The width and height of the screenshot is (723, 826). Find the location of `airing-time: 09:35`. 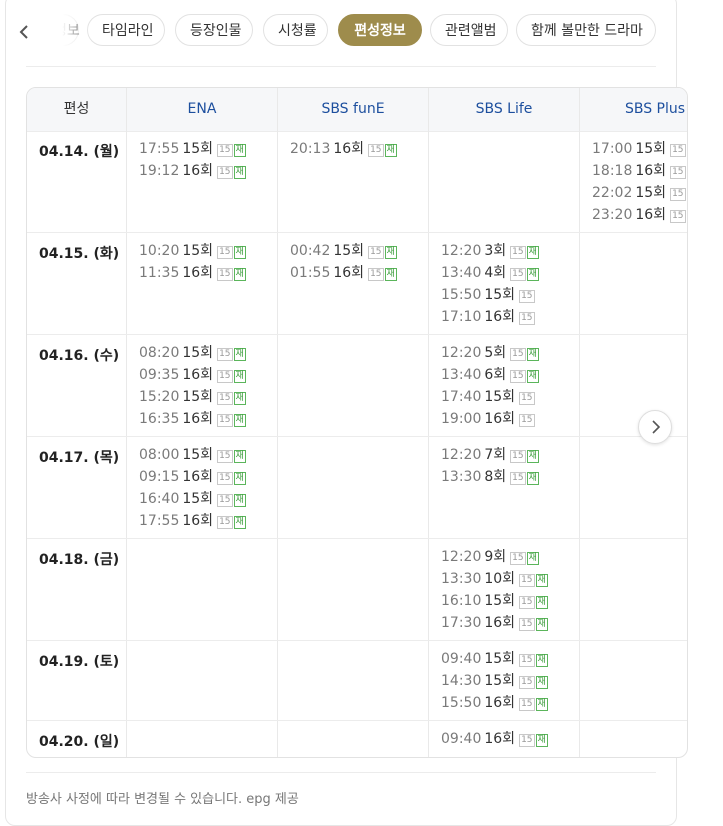

airing-time: 09:35 is located at coordinates (159, 375).